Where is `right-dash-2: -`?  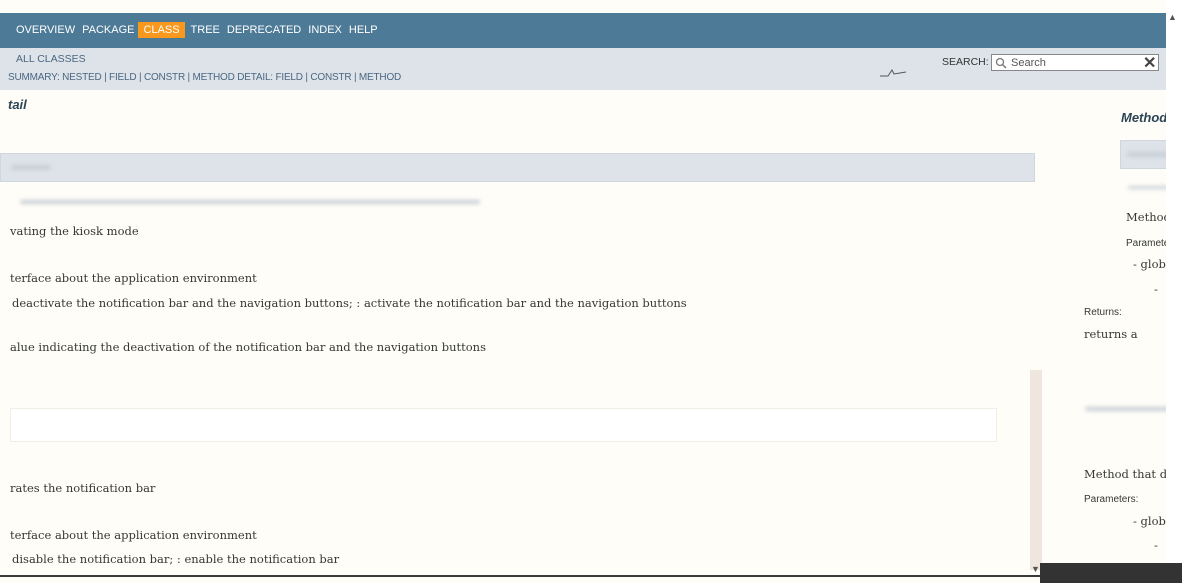
right-dash-2: - is located at coordinates (1156, 545).